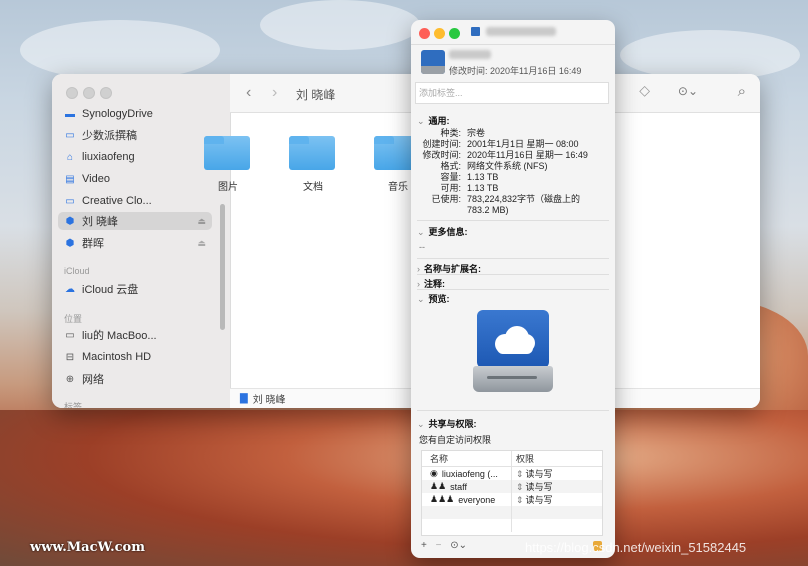 The image size is (808, 566). What do you see at coordinates (274, 93) in the screenshot?
I see `forward-button: ›` at bounding box center [274, 93].